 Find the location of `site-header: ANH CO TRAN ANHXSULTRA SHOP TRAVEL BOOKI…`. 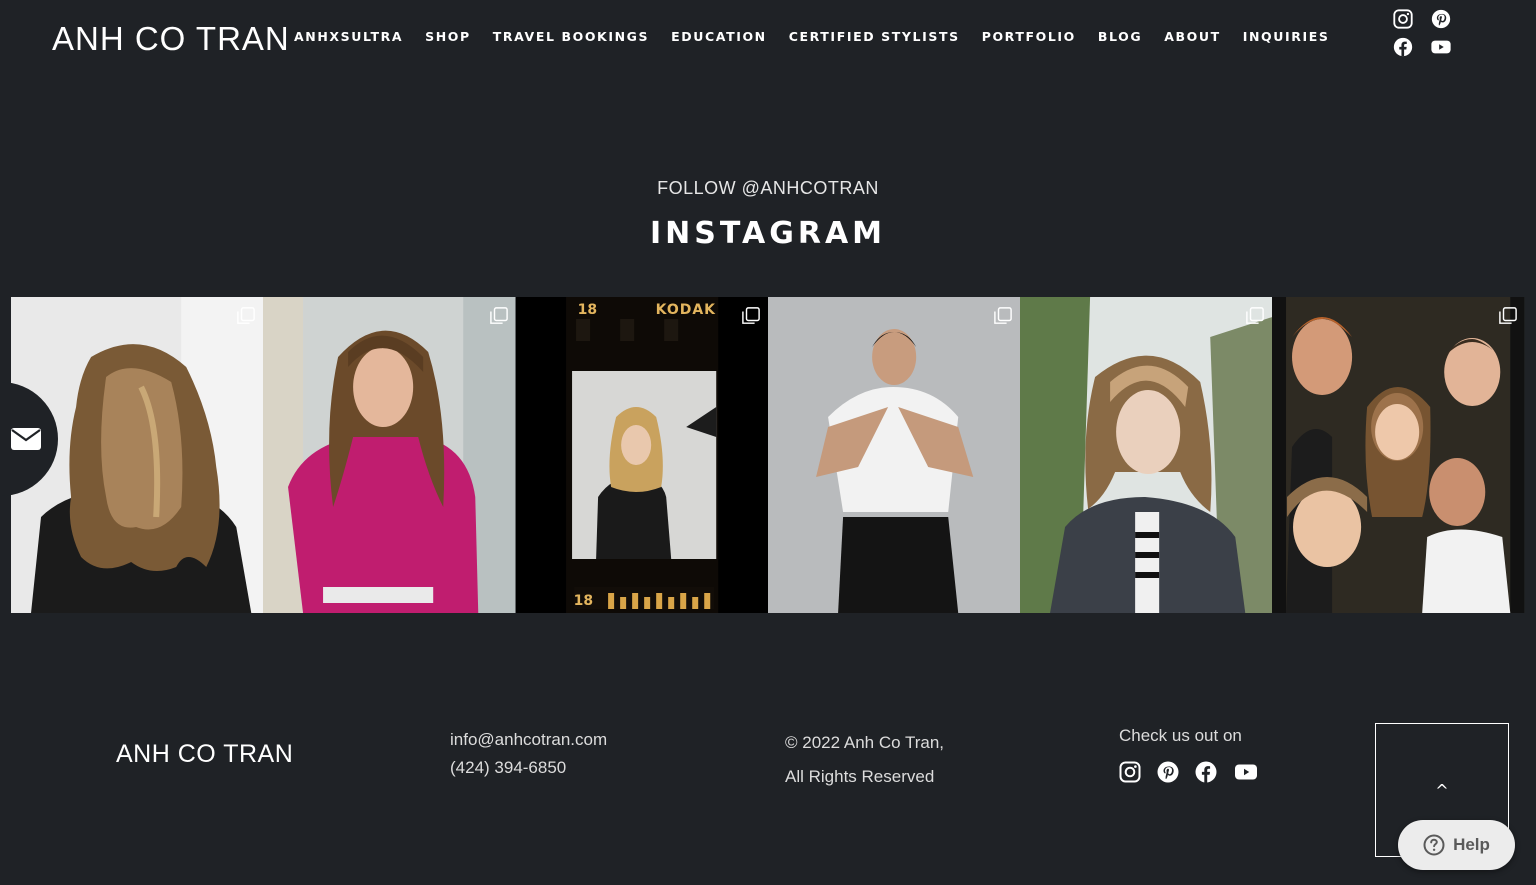

site-header: ANH CO TRAN ANHXSULTRA SHOP TRAVEL BOOKI… is located at coordinates (768, 40).